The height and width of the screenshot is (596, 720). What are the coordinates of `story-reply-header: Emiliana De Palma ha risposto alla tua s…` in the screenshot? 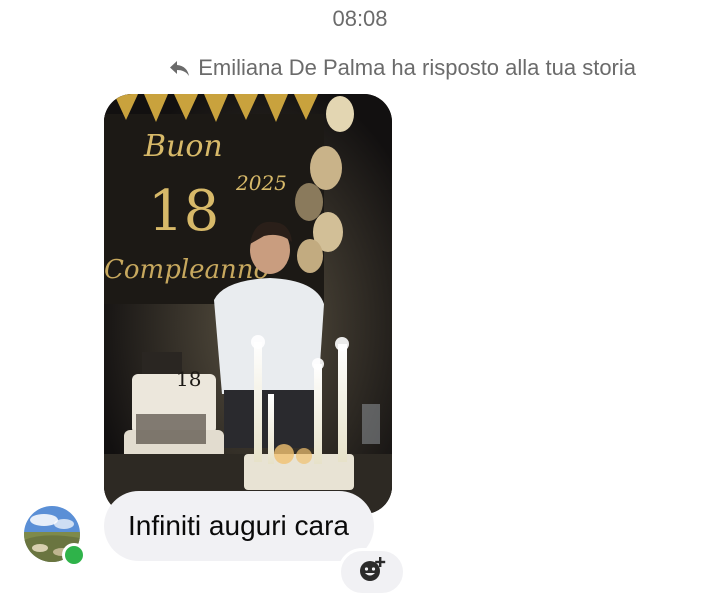 It's located at (402, 68).